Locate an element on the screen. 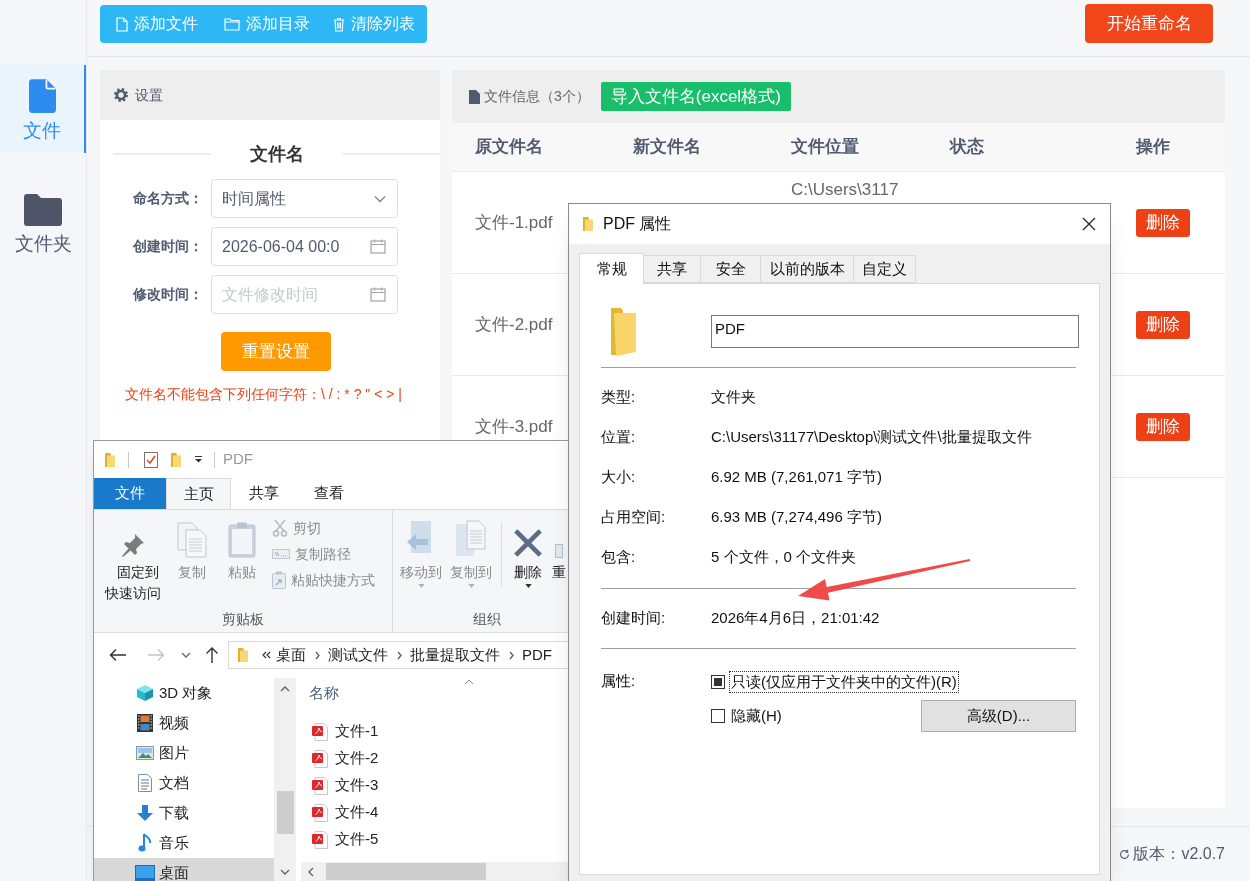 This screenshot has height=881, width=1250. calendar-icon is located at coordinates (378, 246).